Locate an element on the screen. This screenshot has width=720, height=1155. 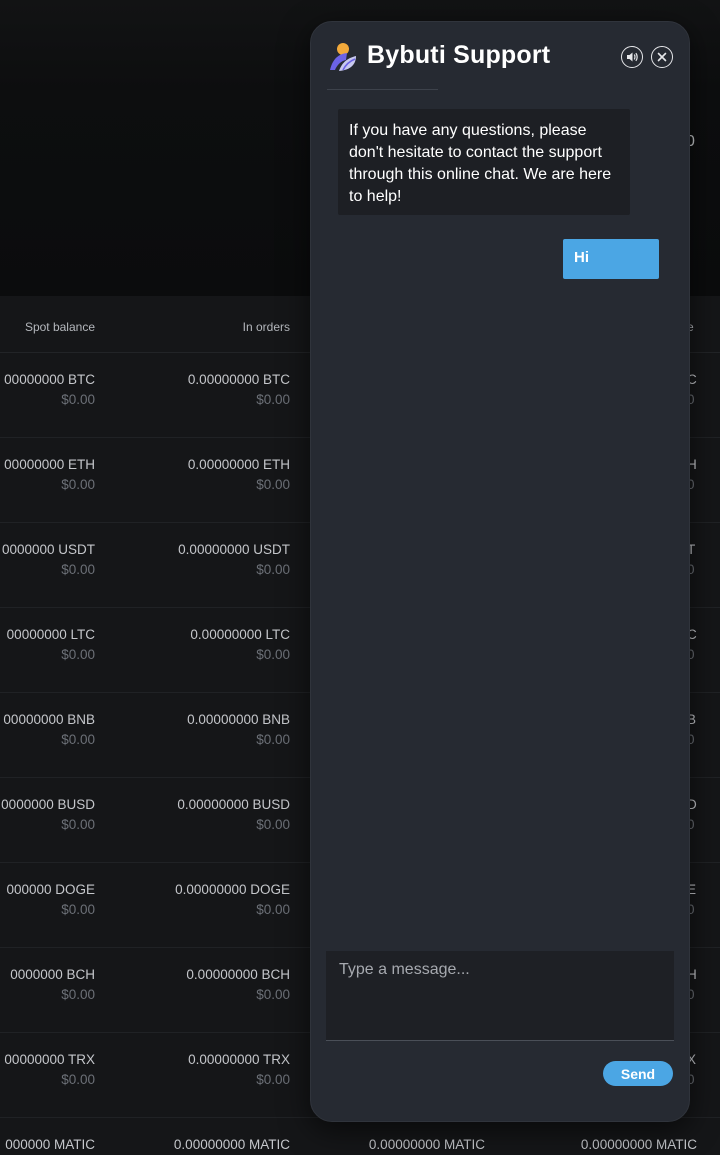
spot-balance-amount: 0000000 BCH is located at coordinates (52, 974).